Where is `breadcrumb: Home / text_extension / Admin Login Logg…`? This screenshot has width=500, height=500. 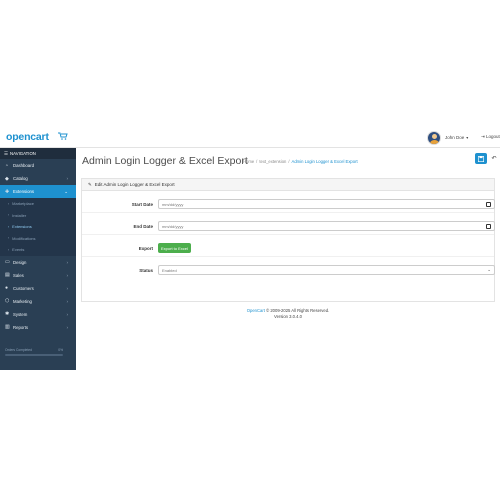
breadcrumb: Home / text_extension / Admin Login Logg… is located at coordinates (301, 161).